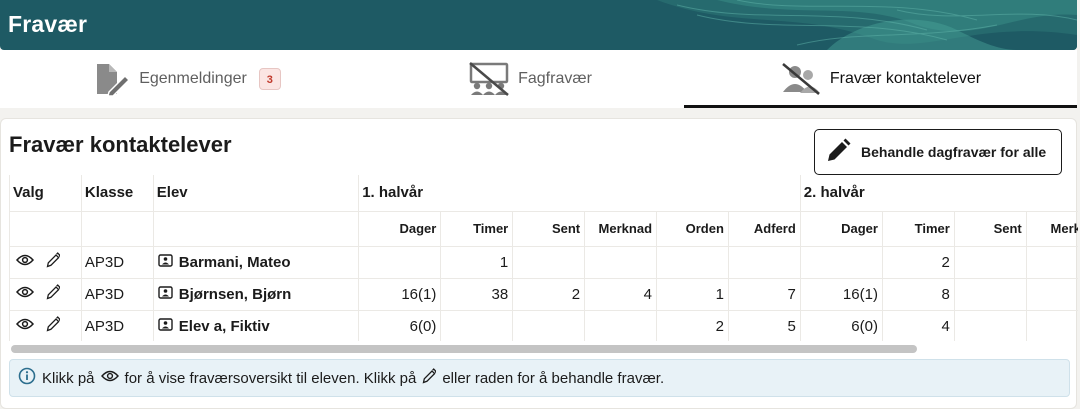 This screenshot has width=1080, height=409. I want to click on tab-label: Egenmeldinger, so click(193, 78).